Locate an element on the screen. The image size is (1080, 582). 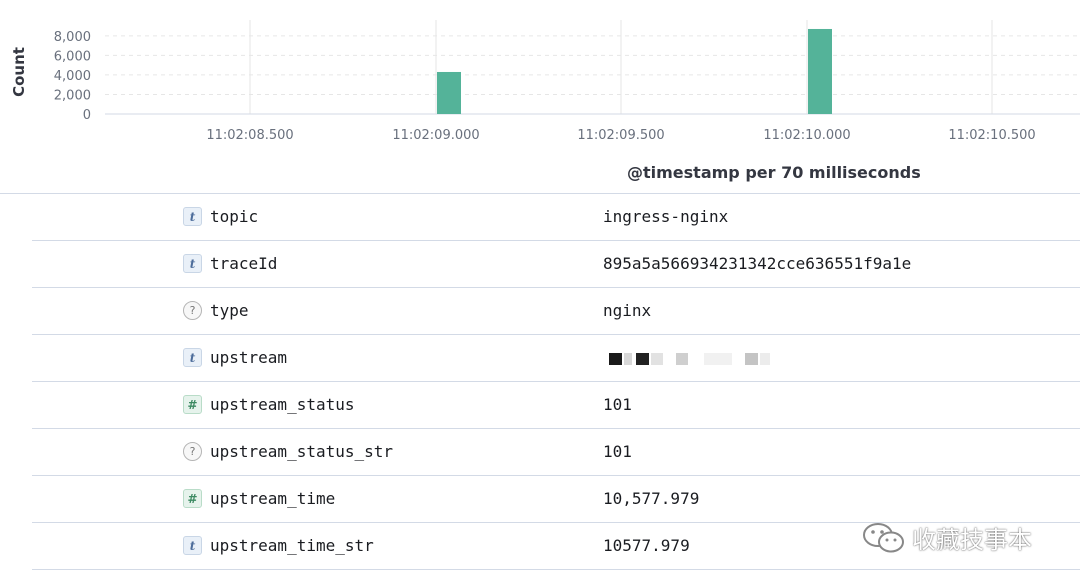
y-tick-label: 8,000 is located at coordinates (72, 37).